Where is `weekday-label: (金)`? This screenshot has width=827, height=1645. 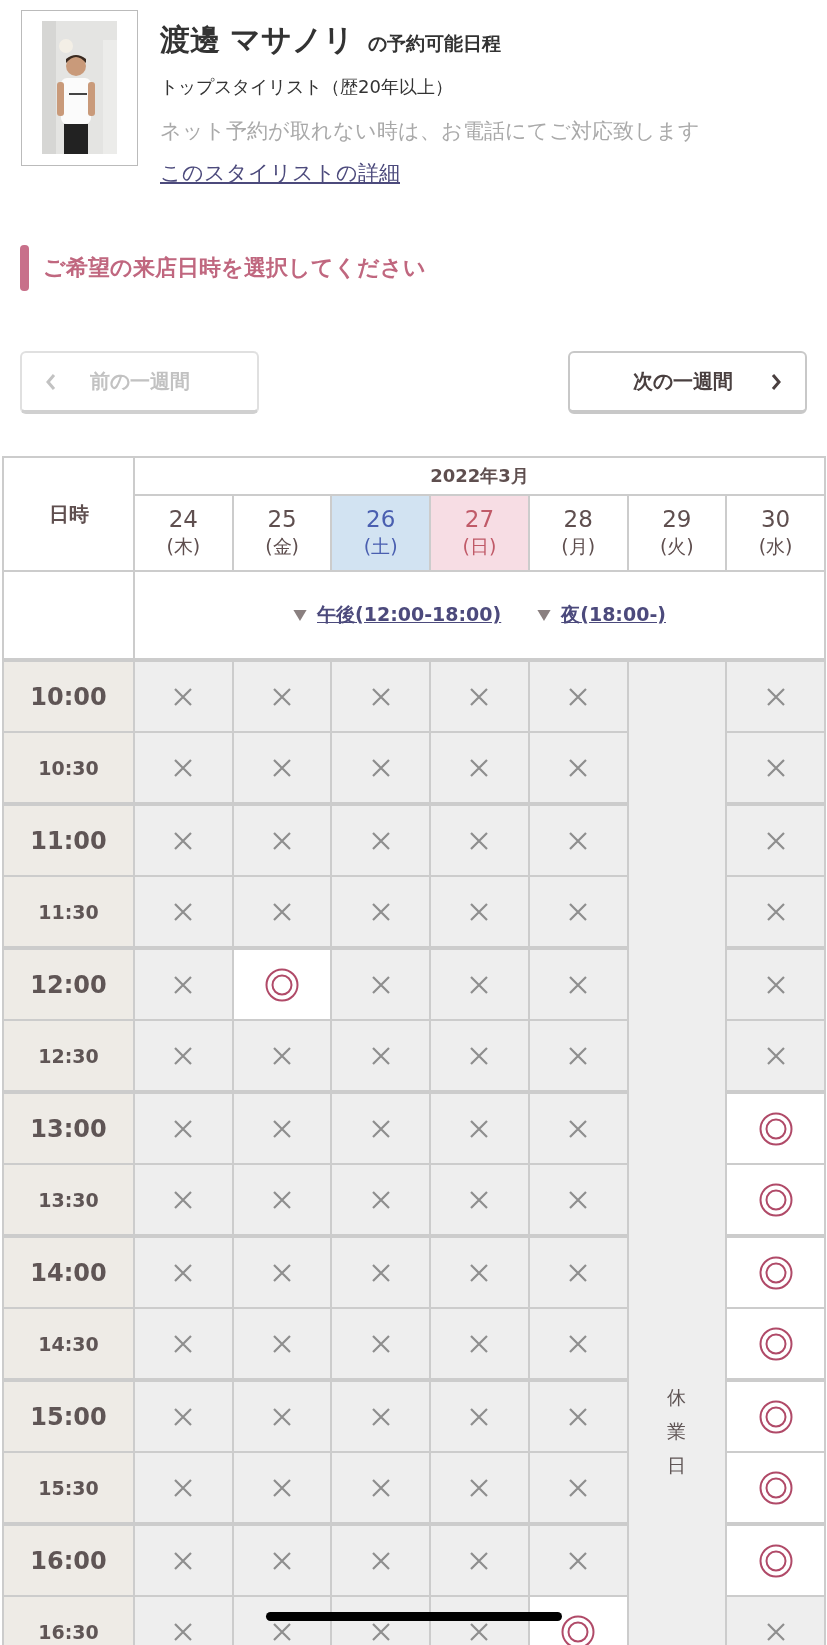
weekday-label: (金) is located at coordinates (282, 546).